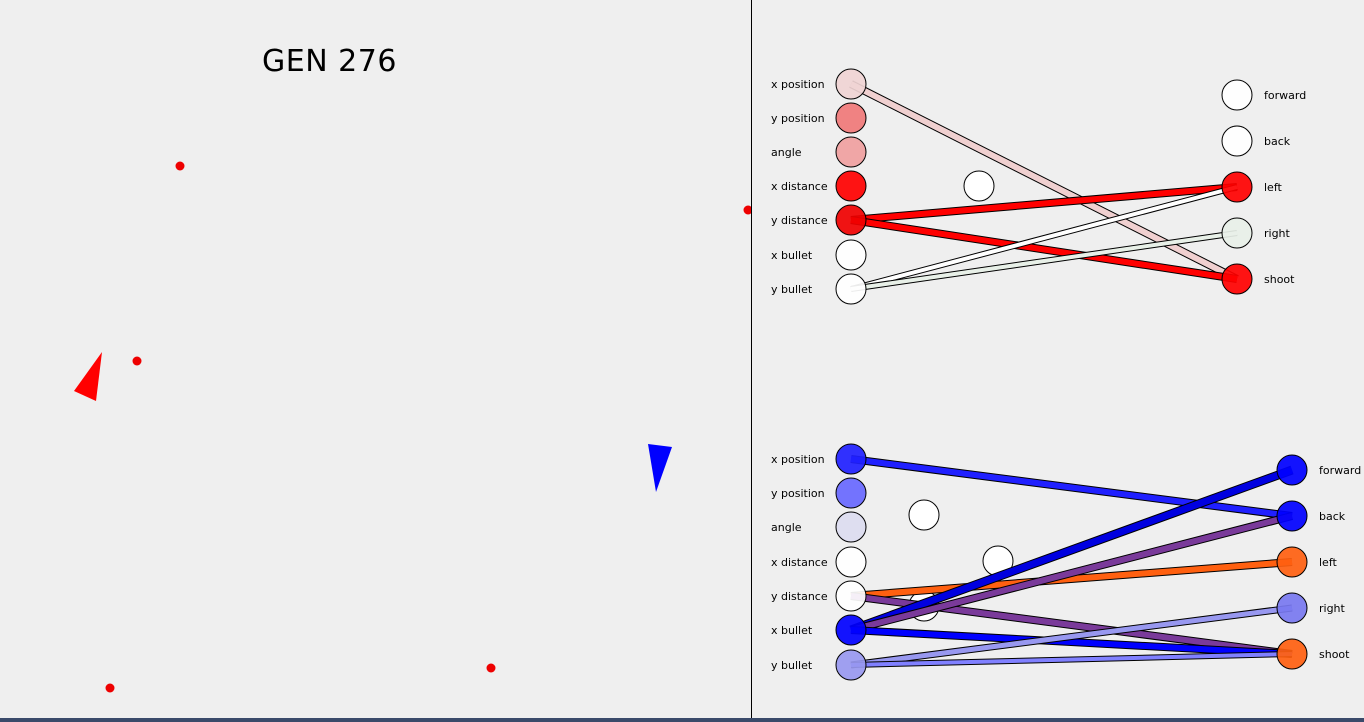  I want to click on bottom-strip, so click(682, 720).